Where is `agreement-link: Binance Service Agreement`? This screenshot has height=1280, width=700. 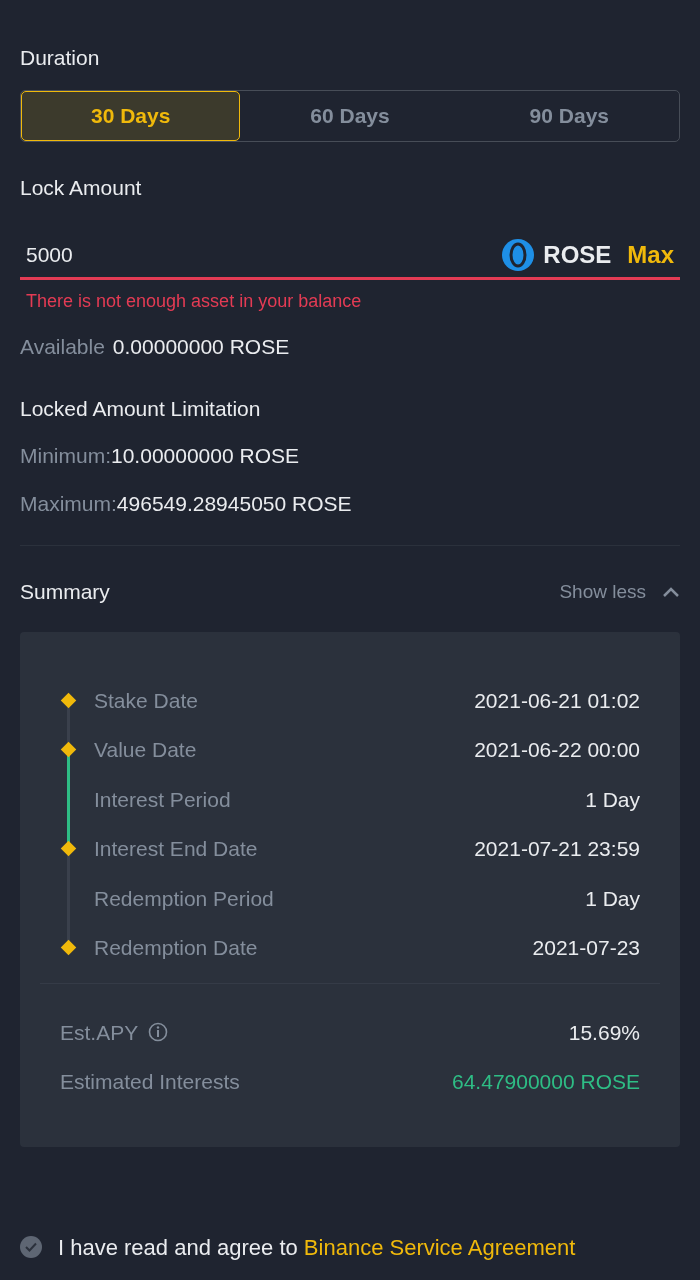 agreement-link: Binance Service Agreement is located at coordinates (439, 1247).